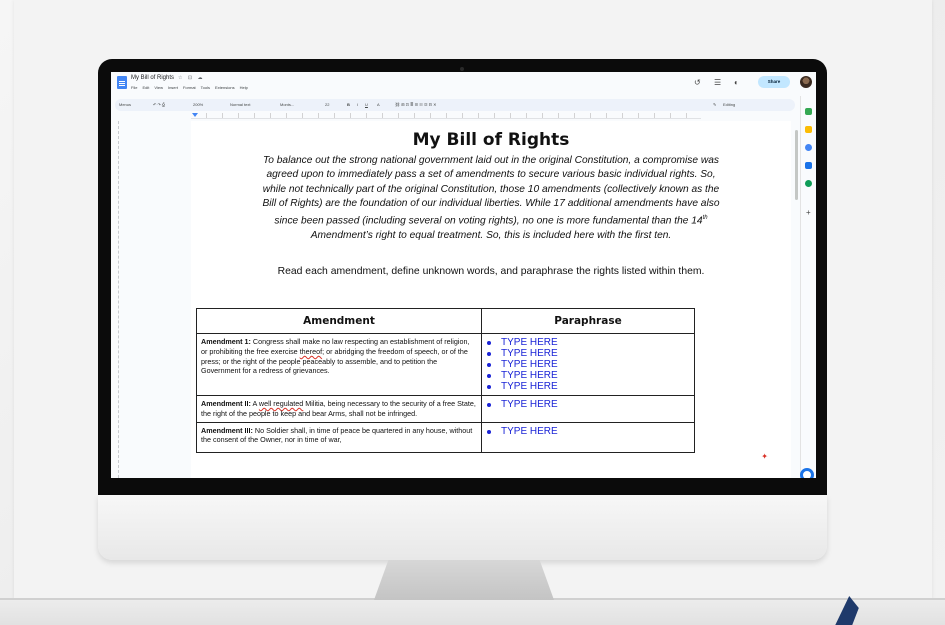  Describe the element at coordinates (191, 78) in the screenshot. I see `title-icons: ☆ ⊡ ☁` at that location.